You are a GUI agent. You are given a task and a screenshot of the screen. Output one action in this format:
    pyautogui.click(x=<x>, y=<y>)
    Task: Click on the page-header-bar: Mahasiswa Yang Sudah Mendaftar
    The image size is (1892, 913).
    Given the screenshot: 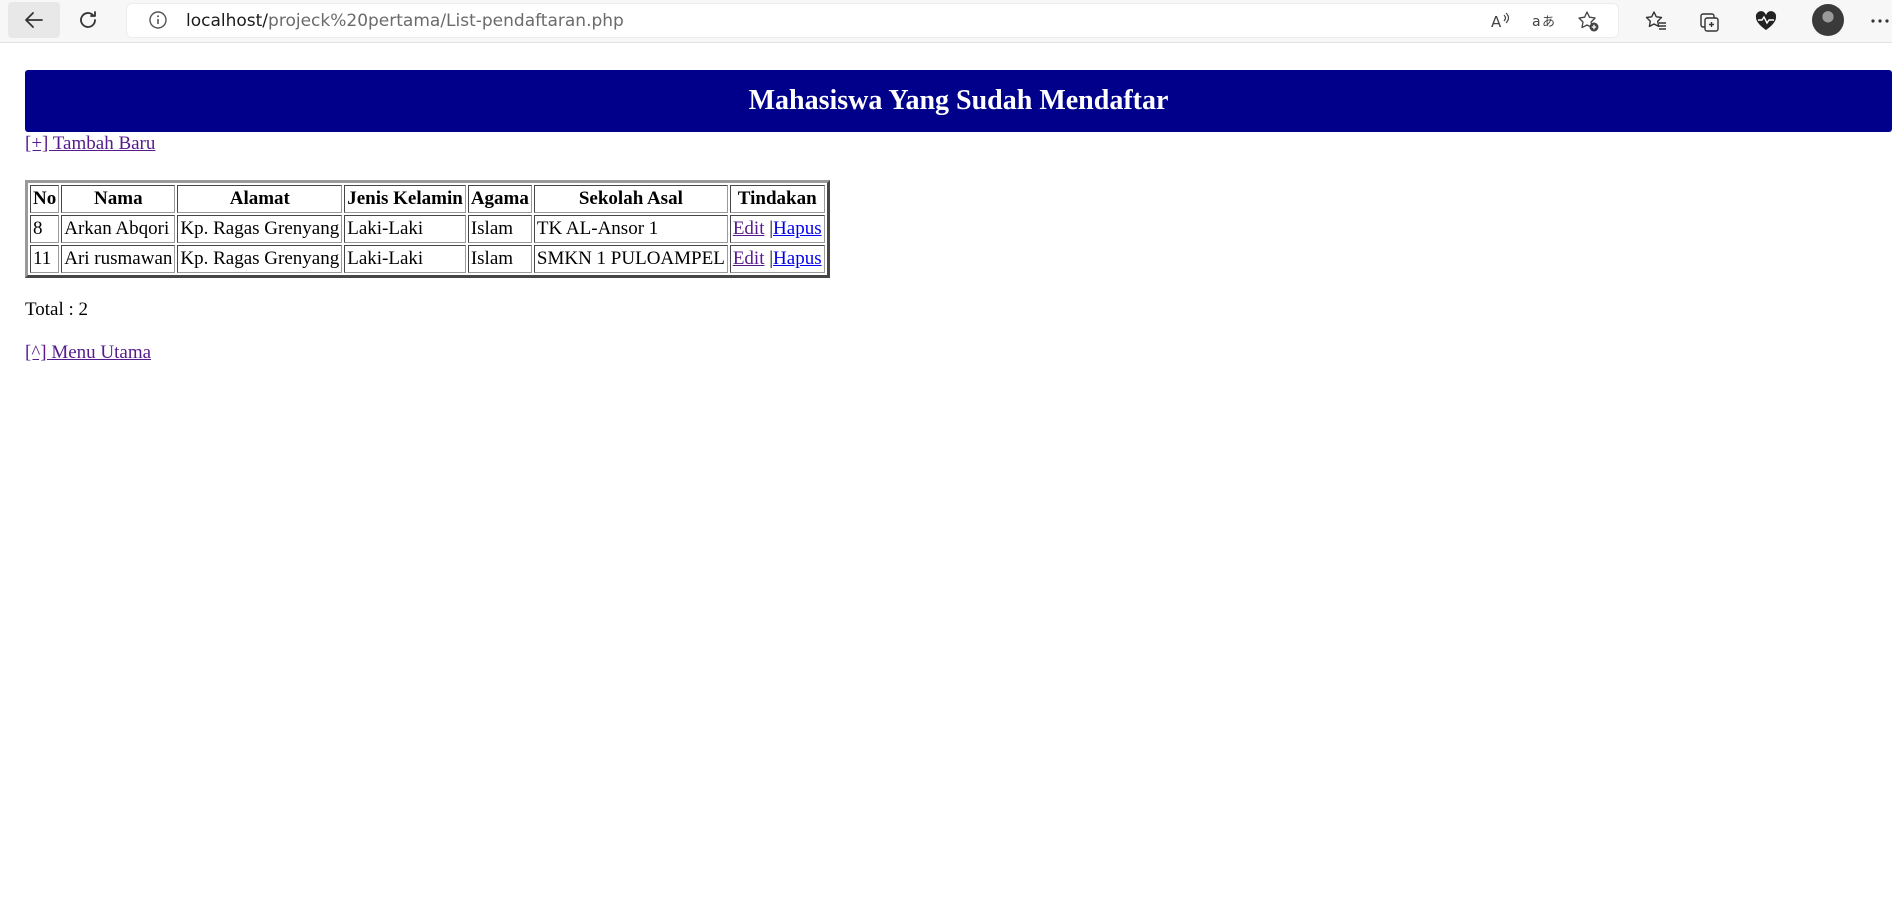 What is the action you would take?
    pyautogui.click(x=958, y=101)
    